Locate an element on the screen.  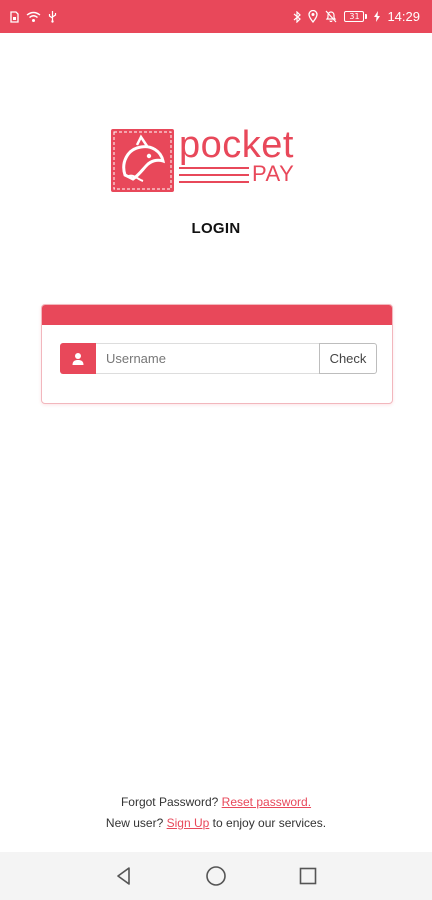
wifi-icon is located at coordinates (33, 17).